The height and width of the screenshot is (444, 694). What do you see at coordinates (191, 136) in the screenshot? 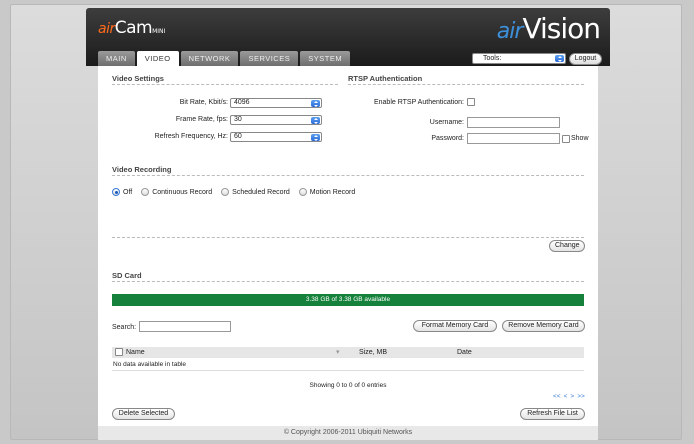
I see `refresh-frequency-label: Refresh Frequency, Hz:` at bounding box center [191, 136].